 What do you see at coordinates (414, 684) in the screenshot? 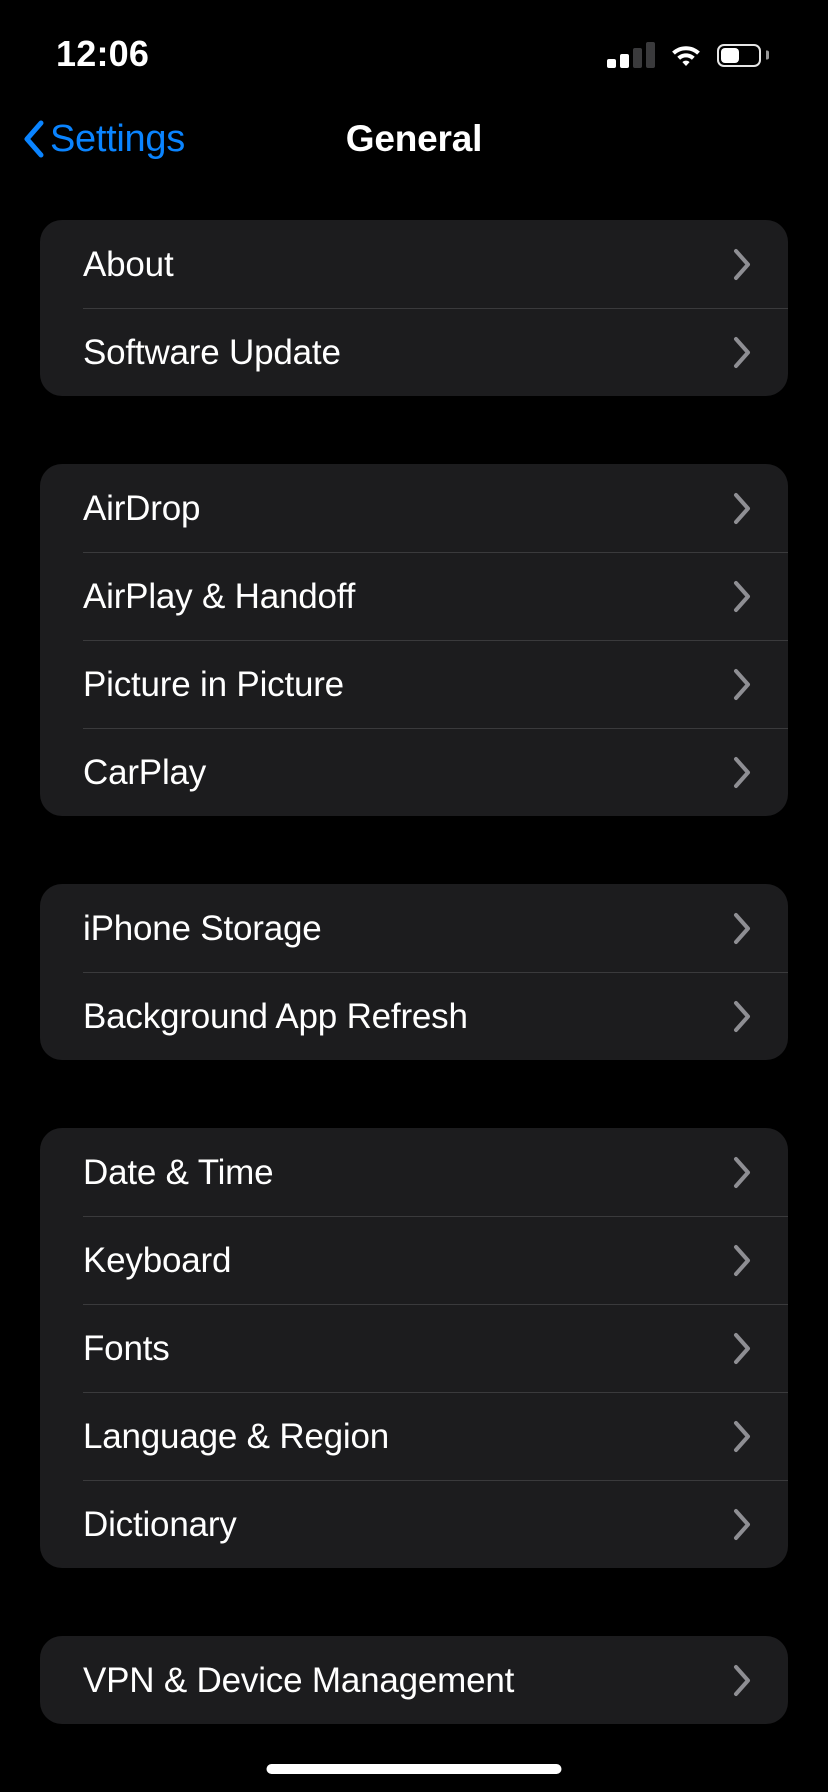
I see `settings-row: Picture in Picture` at bounding box center [414, 684].